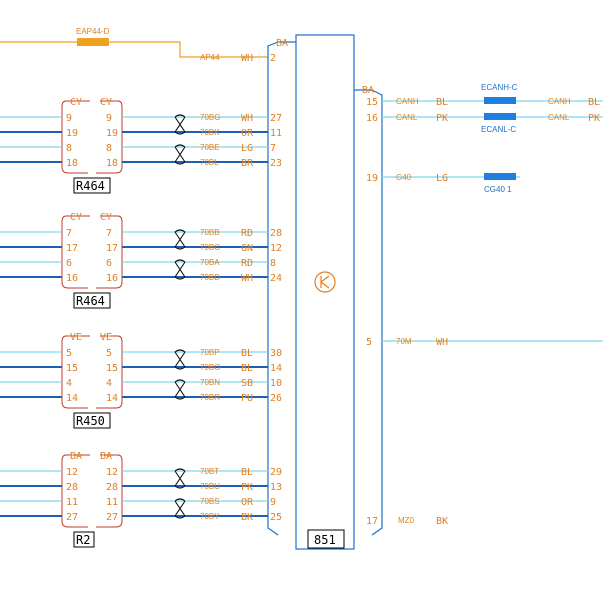 This screenshot has width=603, height=598. I want to click on pin-left: 11, so click(72, 502).